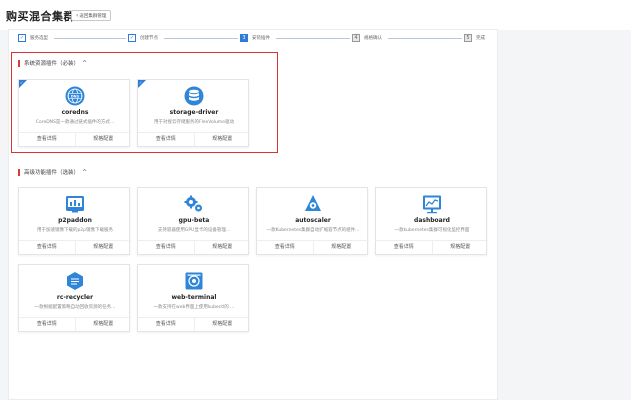 This screenshot has width=631, height=400. What do you see at coordinates (244, 38) in the screenshot?
I see `step-3-number: 3` at bounding box center [244, 38].